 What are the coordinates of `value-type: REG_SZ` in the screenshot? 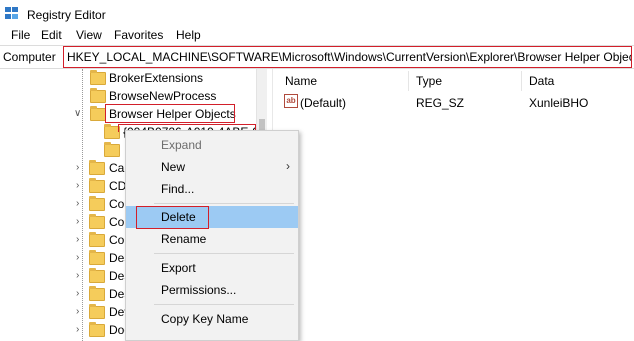 It's located at (440, 103).